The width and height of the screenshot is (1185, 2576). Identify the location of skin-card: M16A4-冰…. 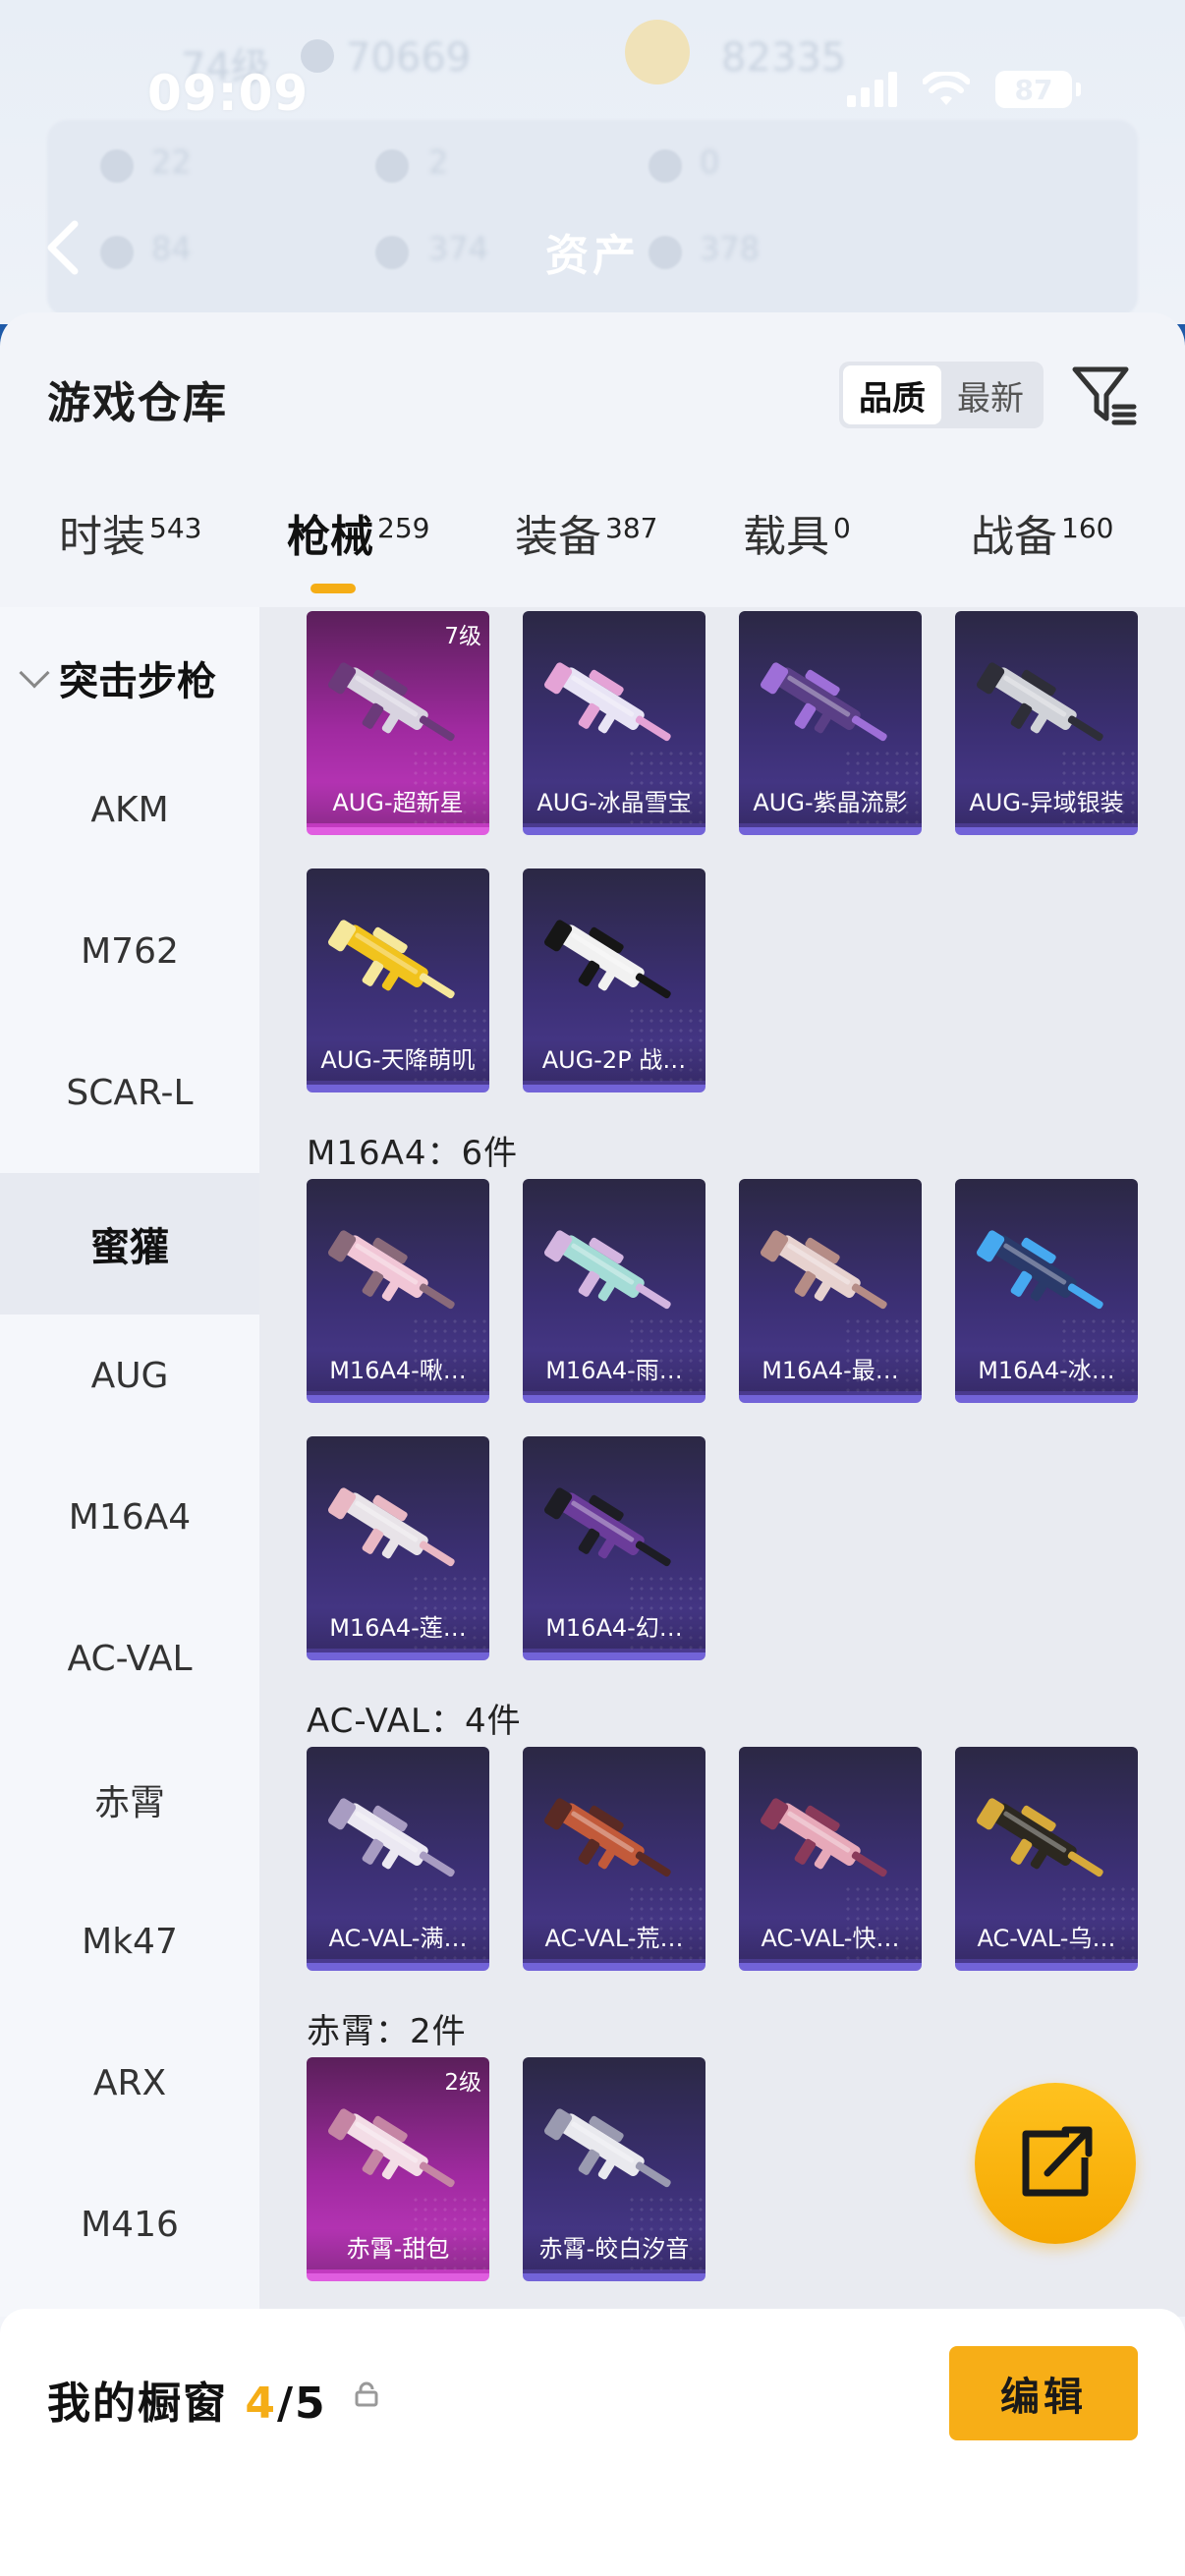
(1046, 1291).